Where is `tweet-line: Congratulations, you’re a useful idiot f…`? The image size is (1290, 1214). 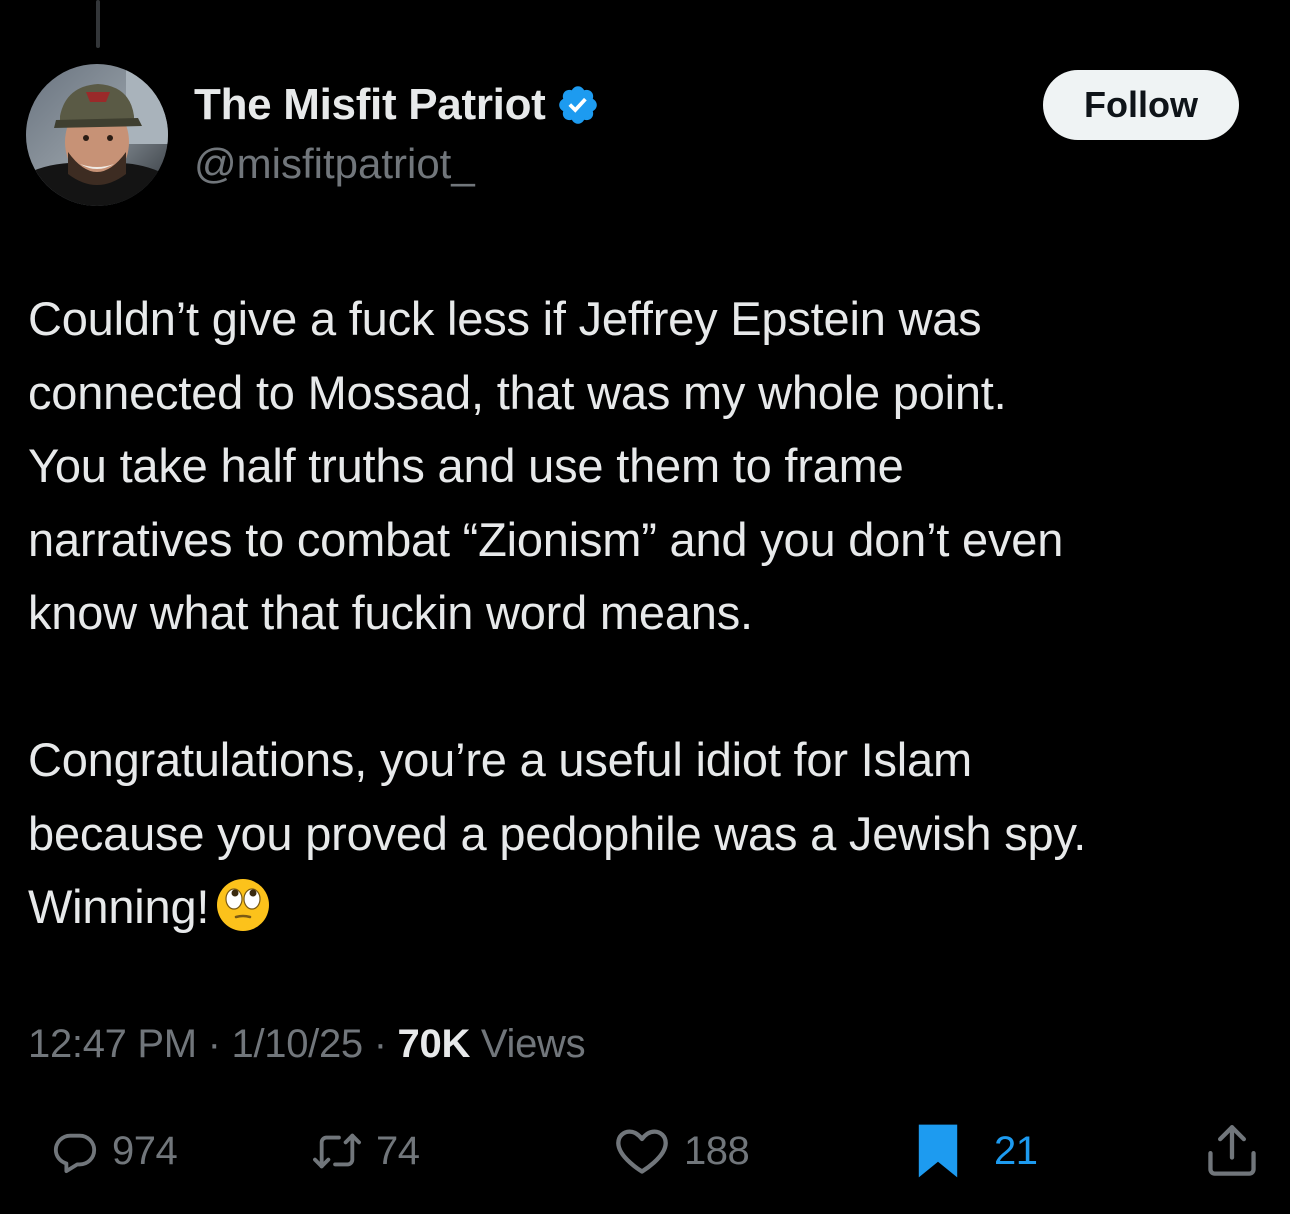
tweet-line: Congratulations, you’re a useful idiot f… is located at coordinates (500, 759).